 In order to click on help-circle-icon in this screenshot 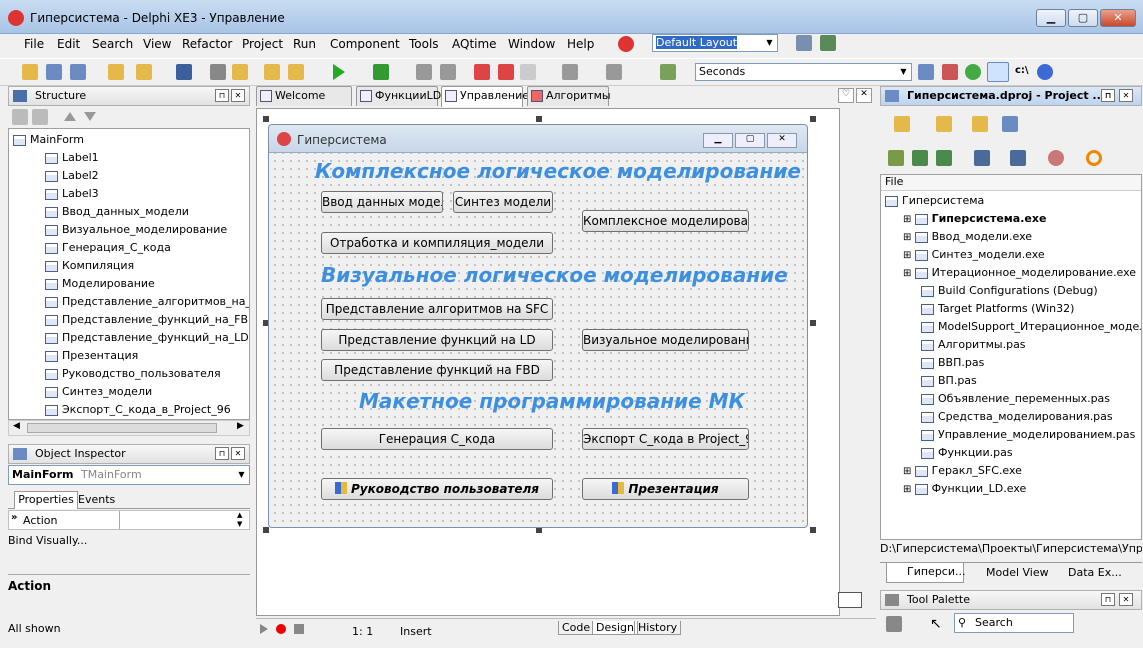, I will do `click(1045, 72)`.